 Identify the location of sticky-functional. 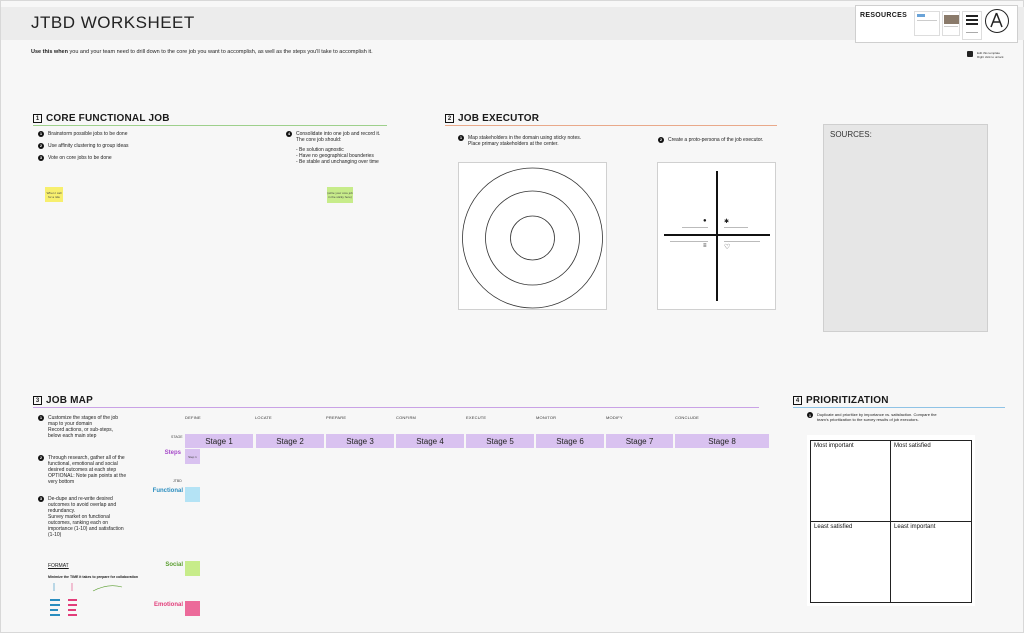
(192, 494).